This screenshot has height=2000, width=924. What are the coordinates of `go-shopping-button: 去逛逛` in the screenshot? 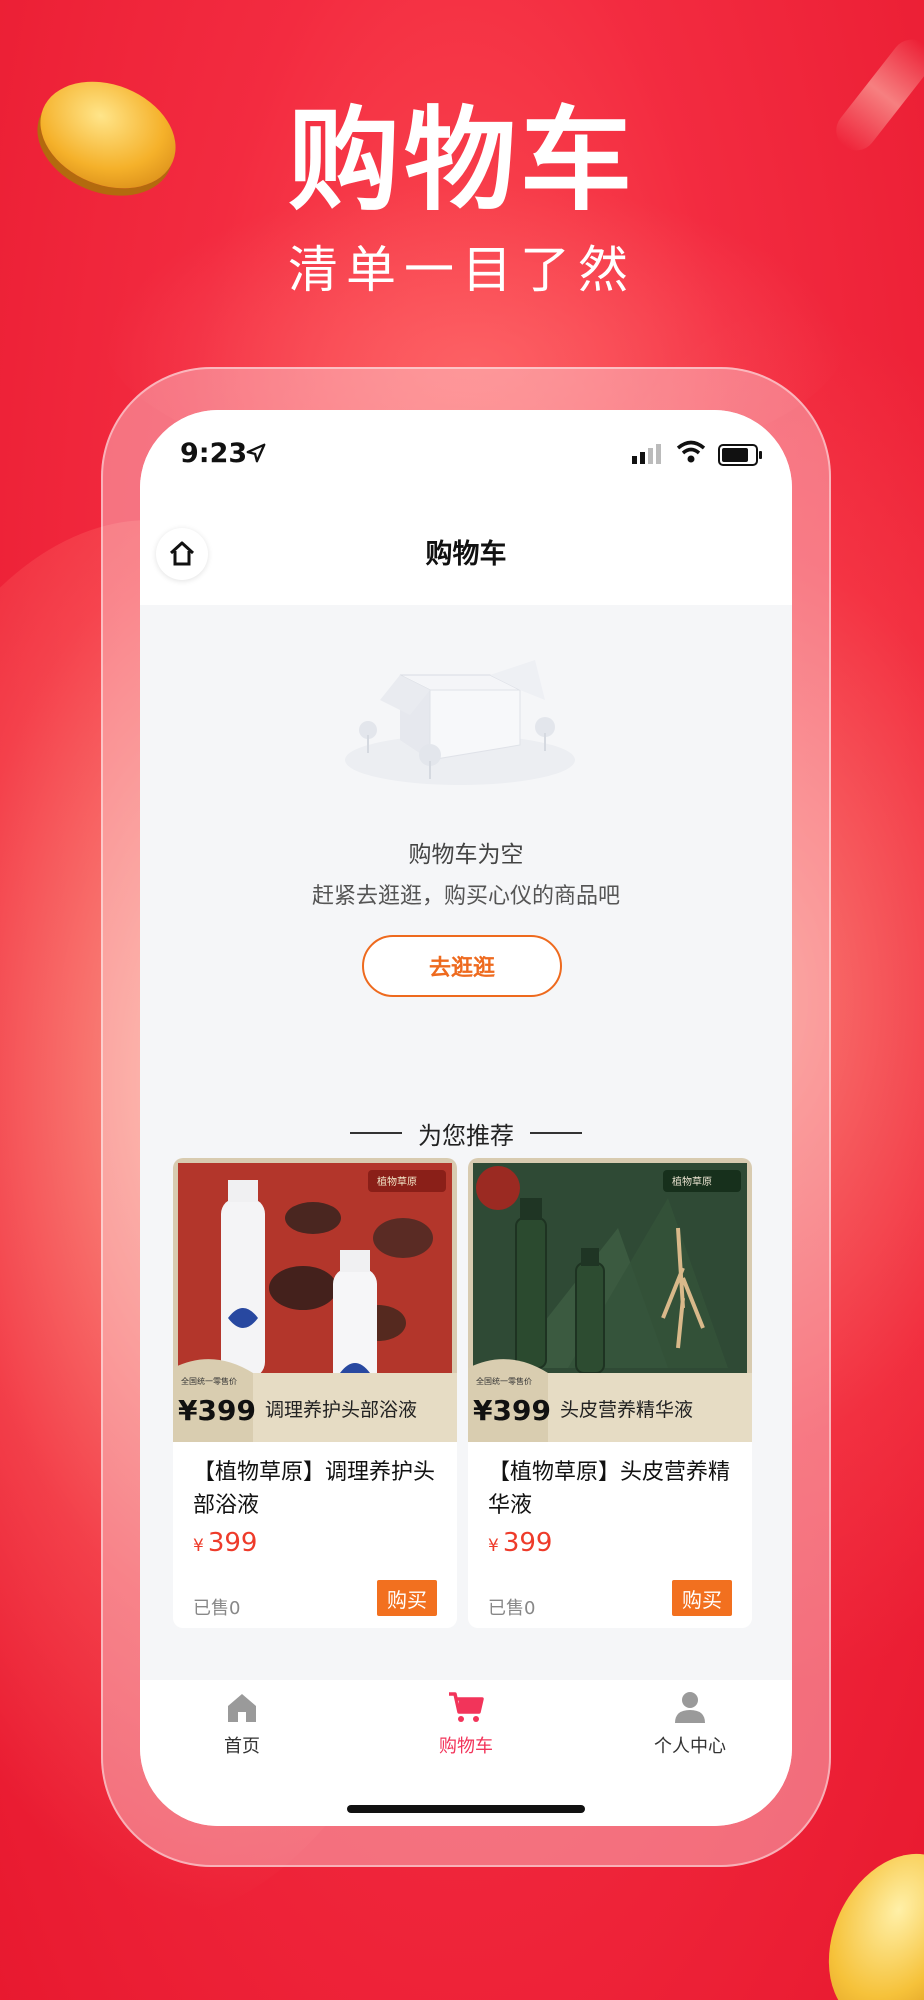 It's located at (462, 966).